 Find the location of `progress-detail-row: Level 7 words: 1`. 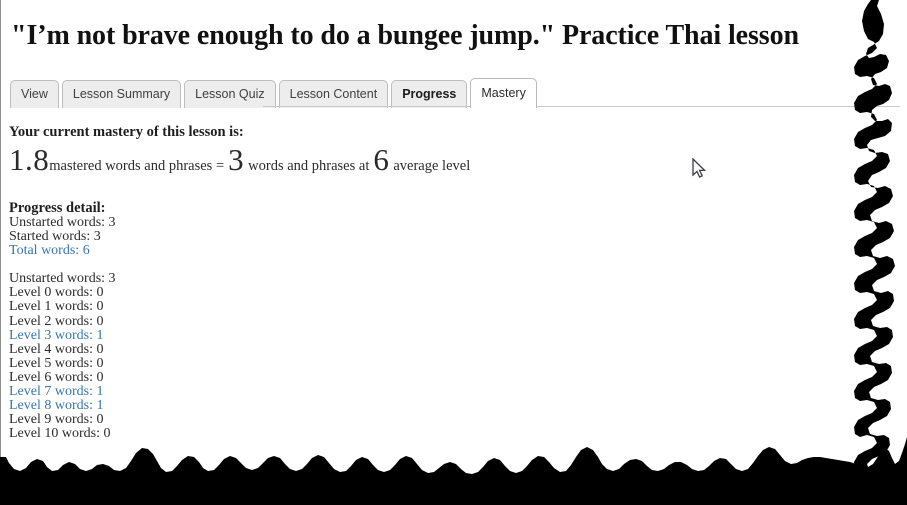

progress-detail-row: Level 7 words: 1 is located at coordinates (419, 392).